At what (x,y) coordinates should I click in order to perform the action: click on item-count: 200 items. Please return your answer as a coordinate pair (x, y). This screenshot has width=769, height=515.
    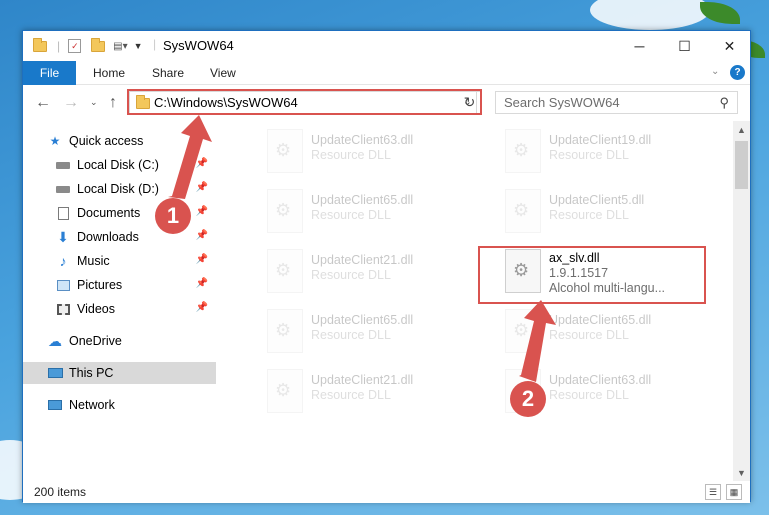
    Looking at the image, I should click on (60, 492).